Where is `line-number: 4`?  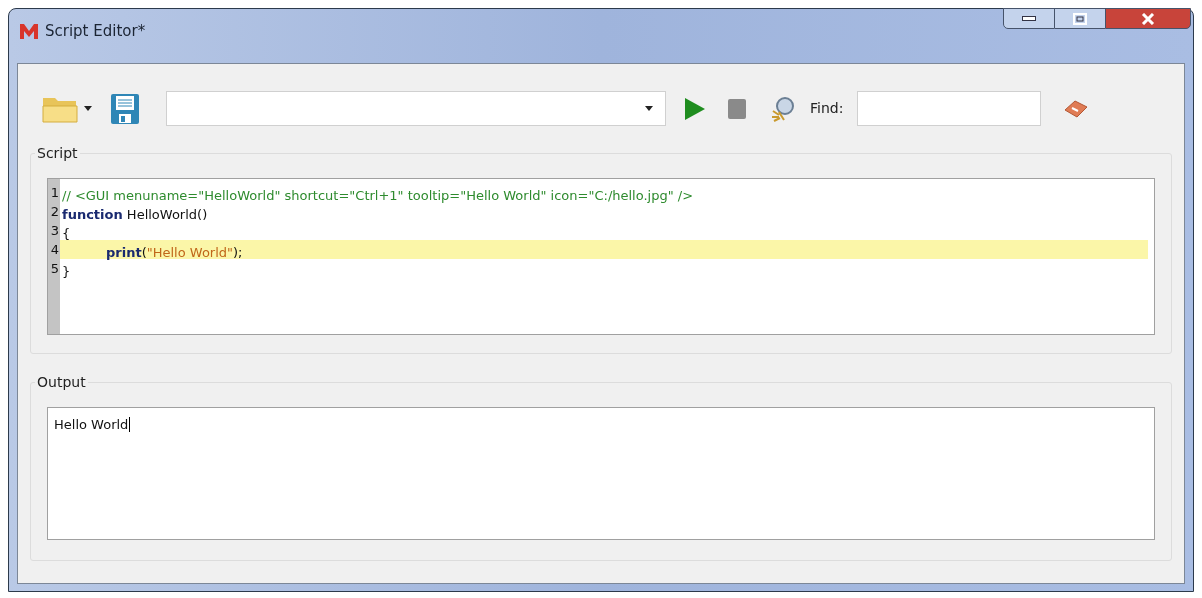 line-number: 4 is located at coordinates (54, 250).